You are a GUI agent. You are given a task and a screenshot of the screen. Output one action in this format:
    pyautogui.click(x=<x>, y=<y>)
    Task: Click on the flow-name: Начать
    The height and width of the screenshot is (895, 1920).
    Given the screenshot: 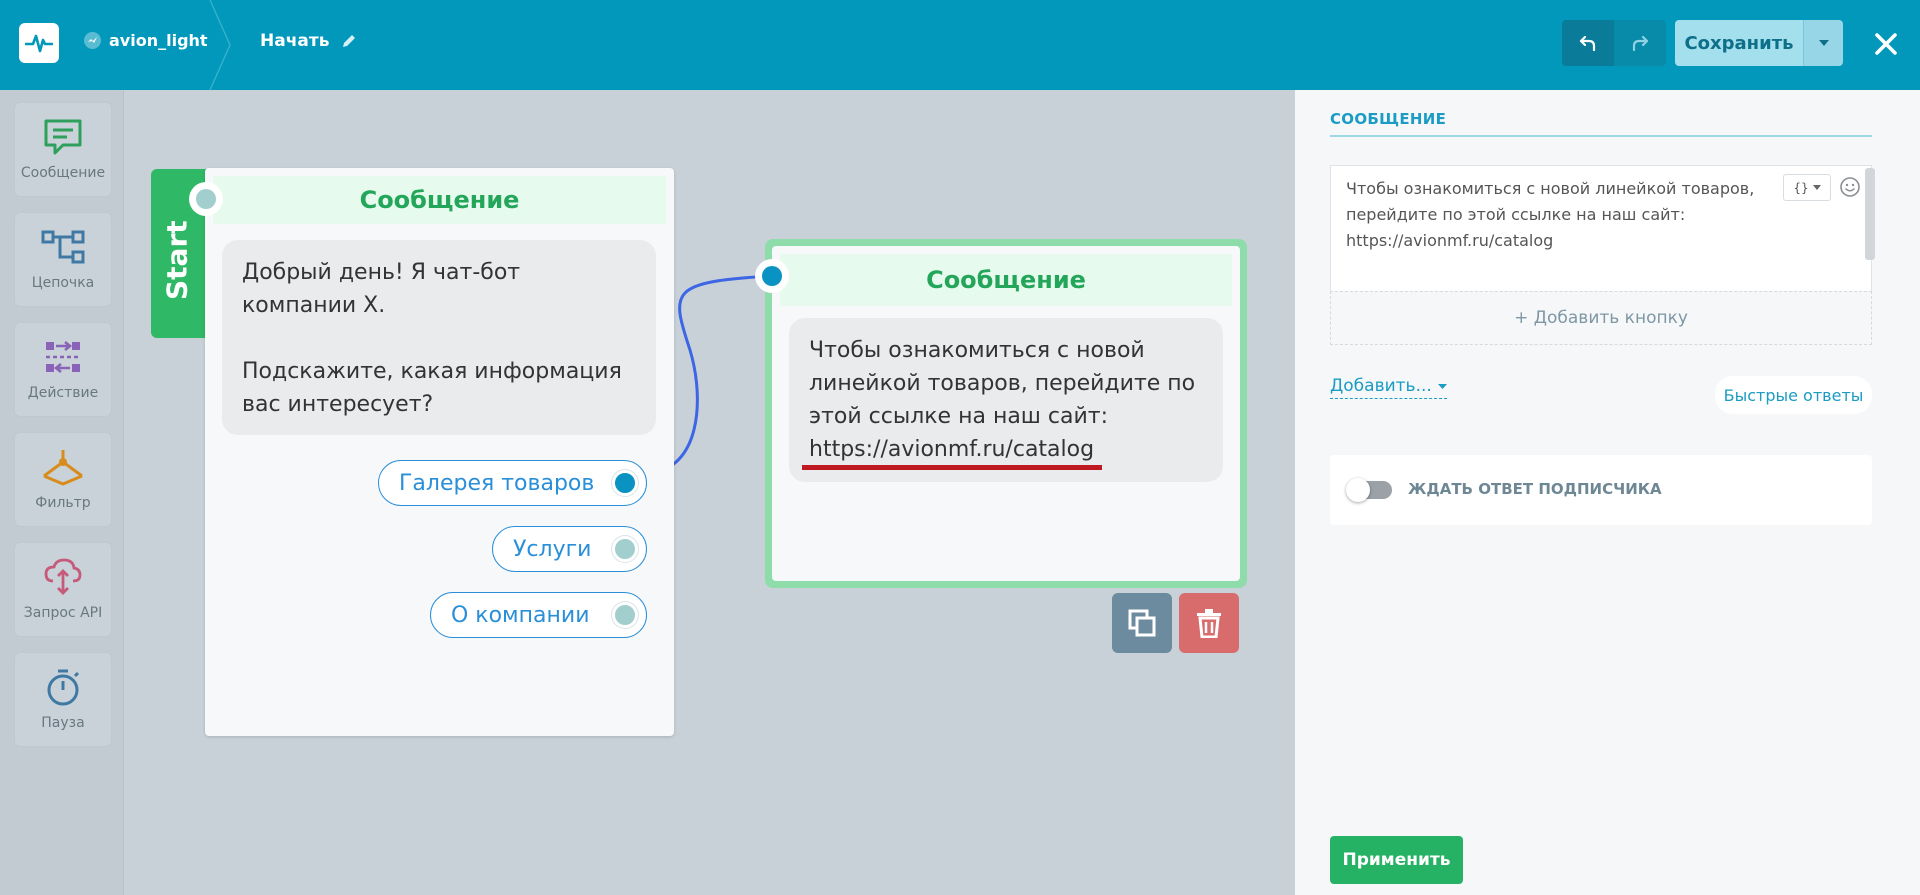 What is the action you would take?
    pyautogui.click(x=308, y=41)
    